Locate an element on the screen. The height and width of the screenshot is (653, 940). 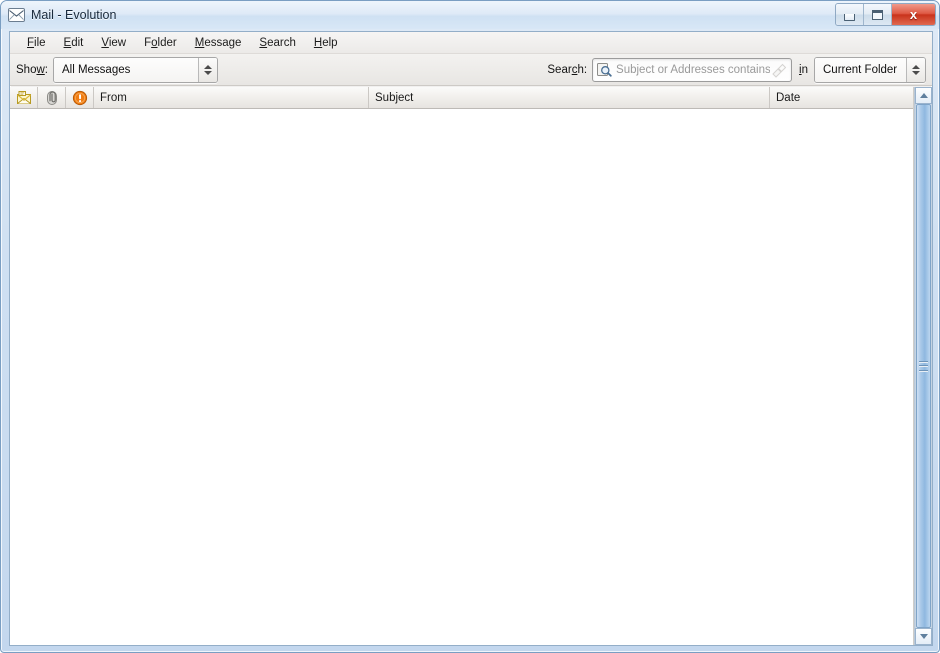
column-header-read-status is located at coordinates (24, 97).